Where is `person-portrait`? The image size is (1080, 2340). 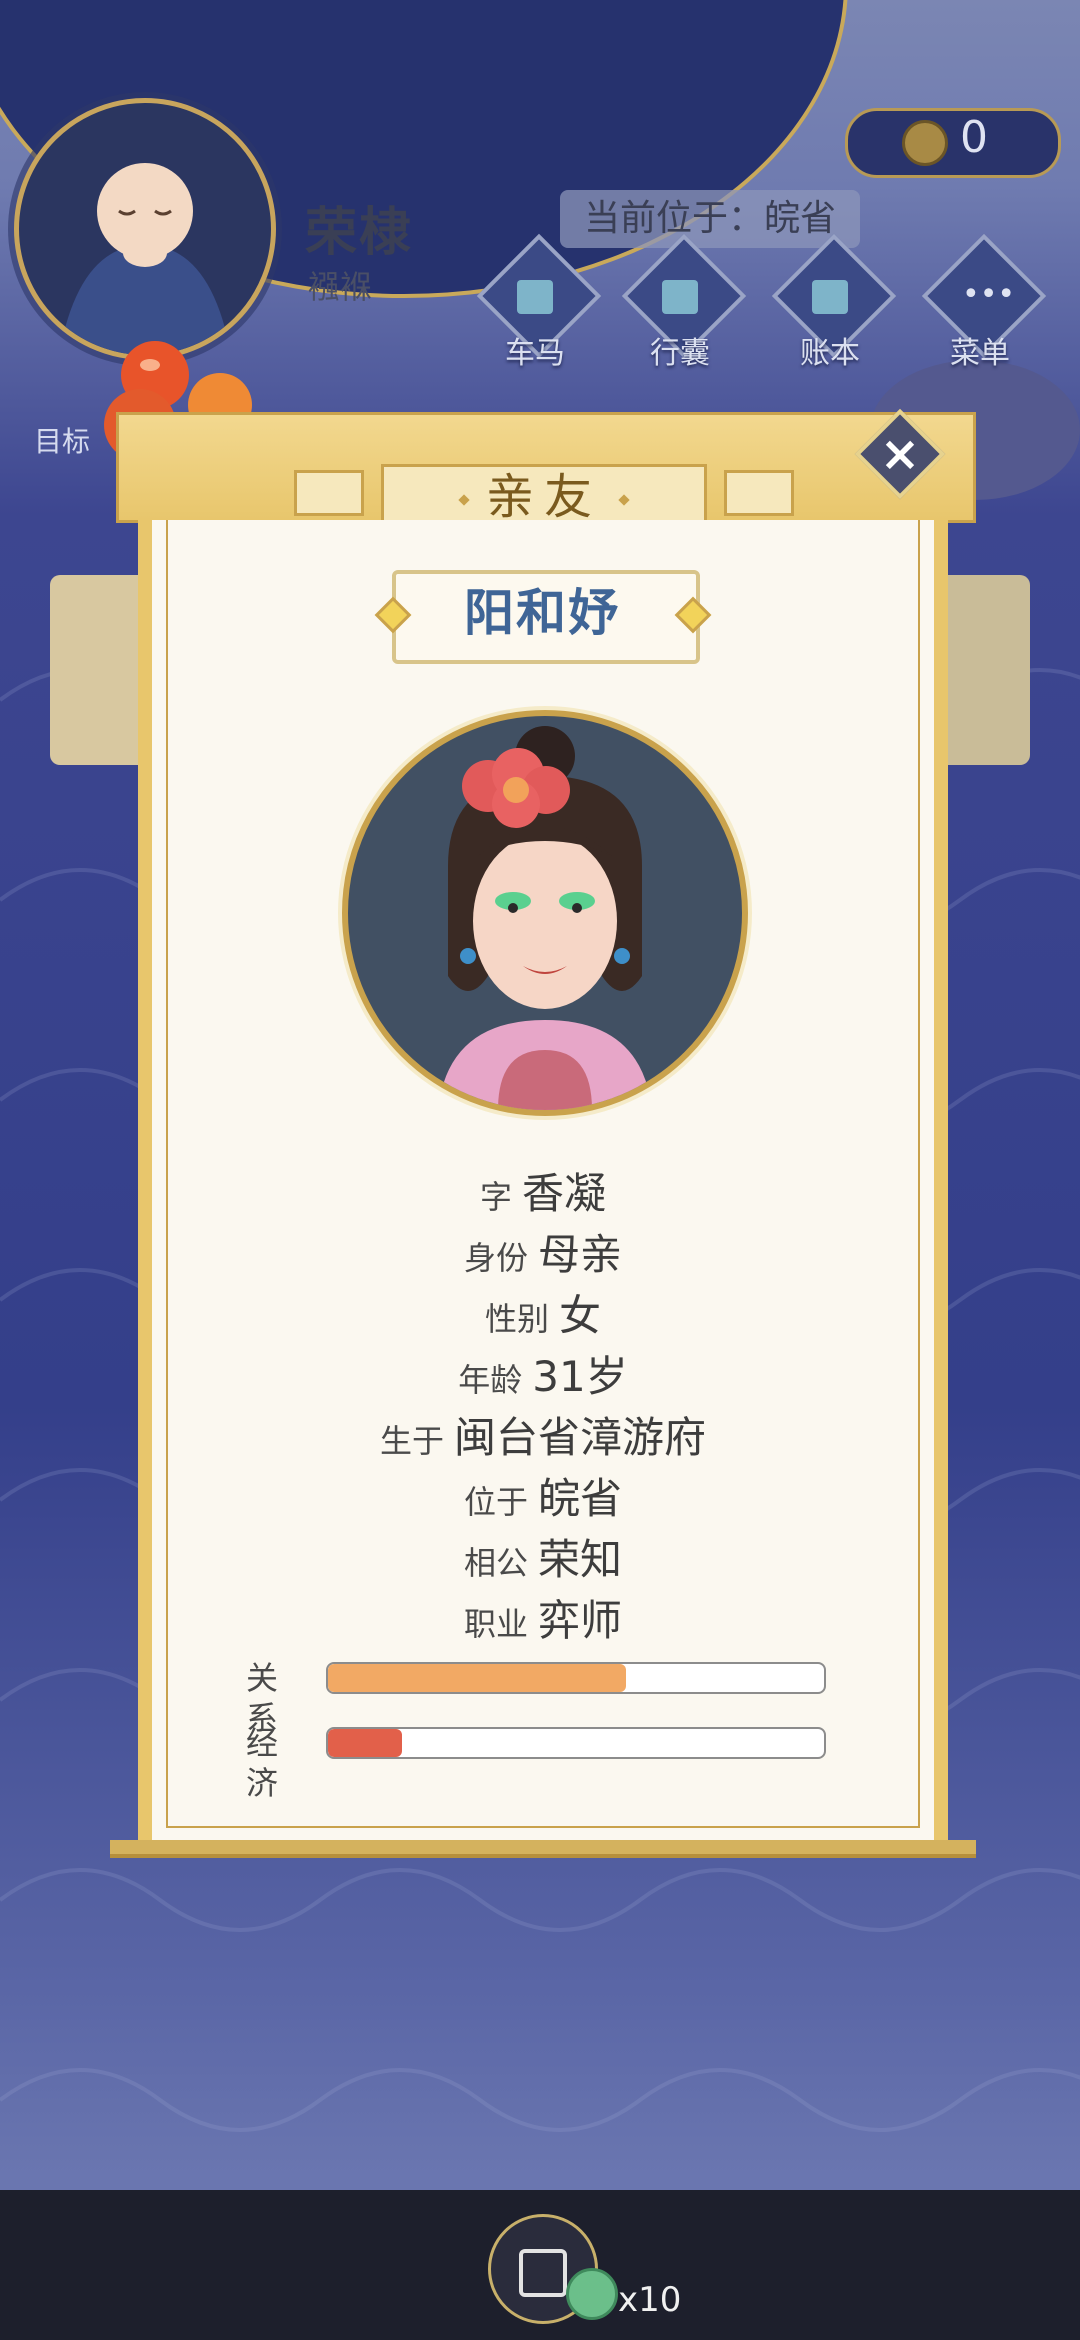
person-portrait is located at coordinates (545, 913).